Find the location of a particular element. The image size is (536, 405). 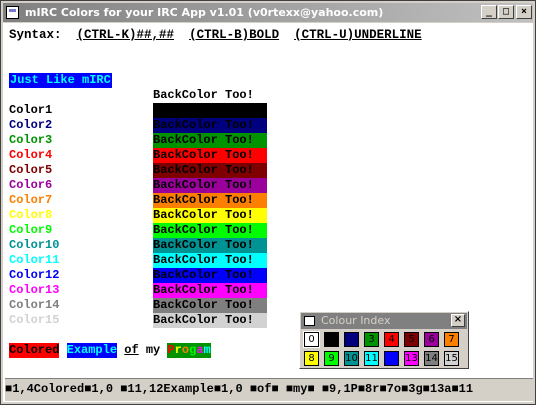

color-label: Color14 is located at coordinates (34, 305).